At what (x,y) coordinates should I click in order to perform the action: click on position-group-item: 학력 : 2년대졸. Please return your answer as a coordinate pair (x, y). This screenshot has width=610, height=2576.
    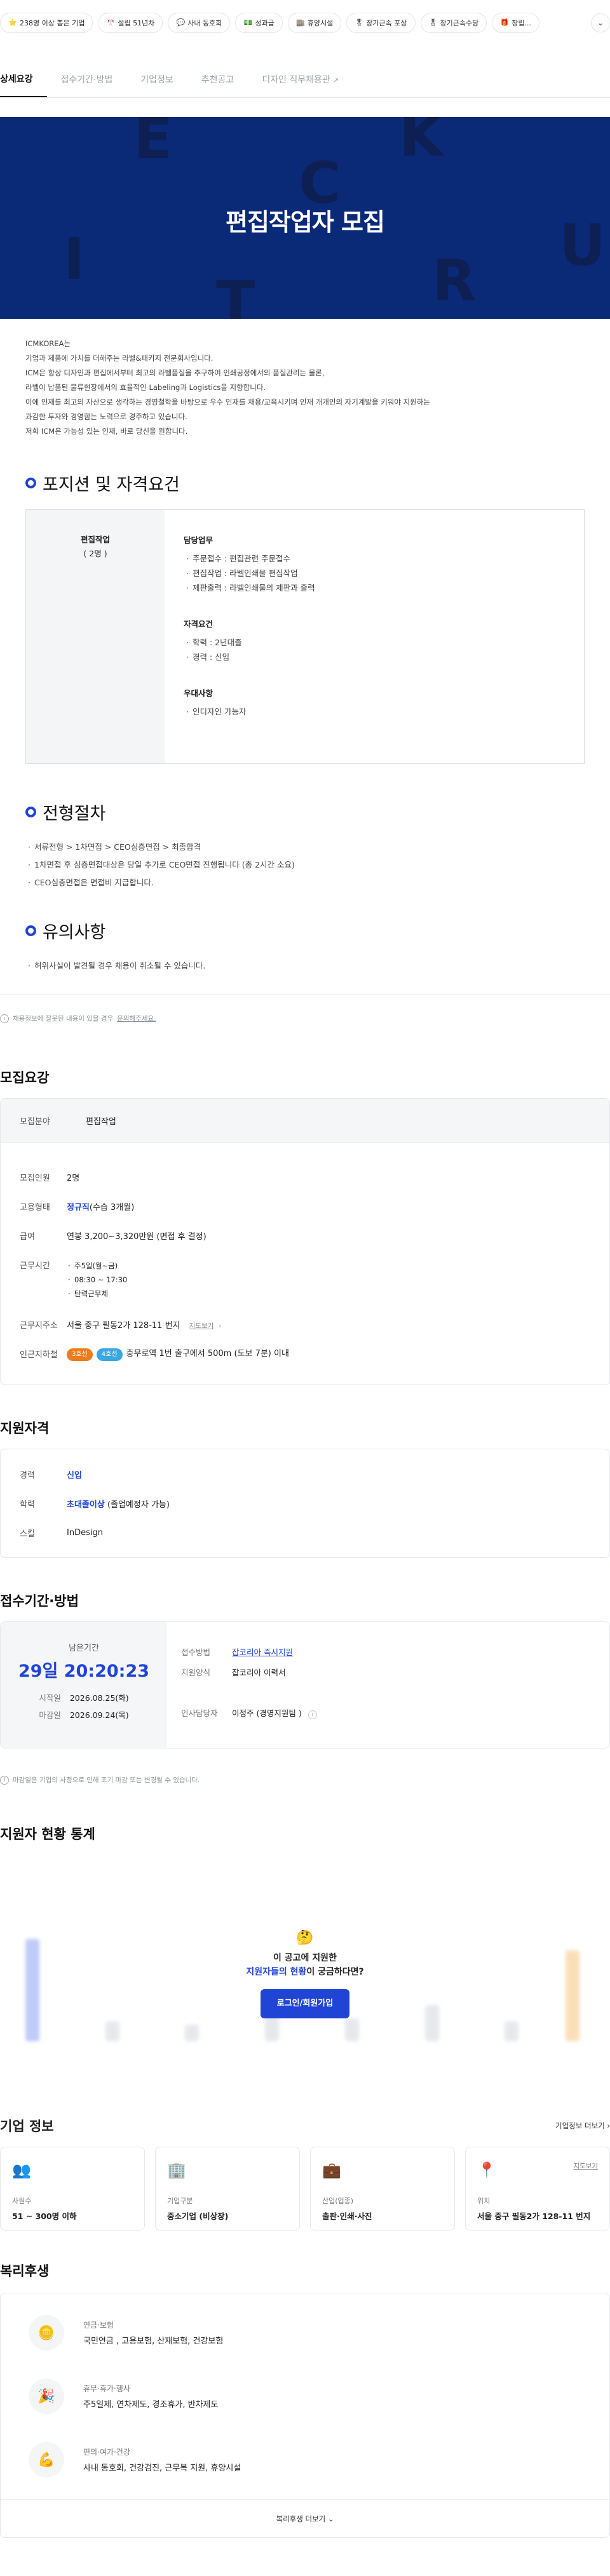
    Looking at the image, I should click on (374, 642).